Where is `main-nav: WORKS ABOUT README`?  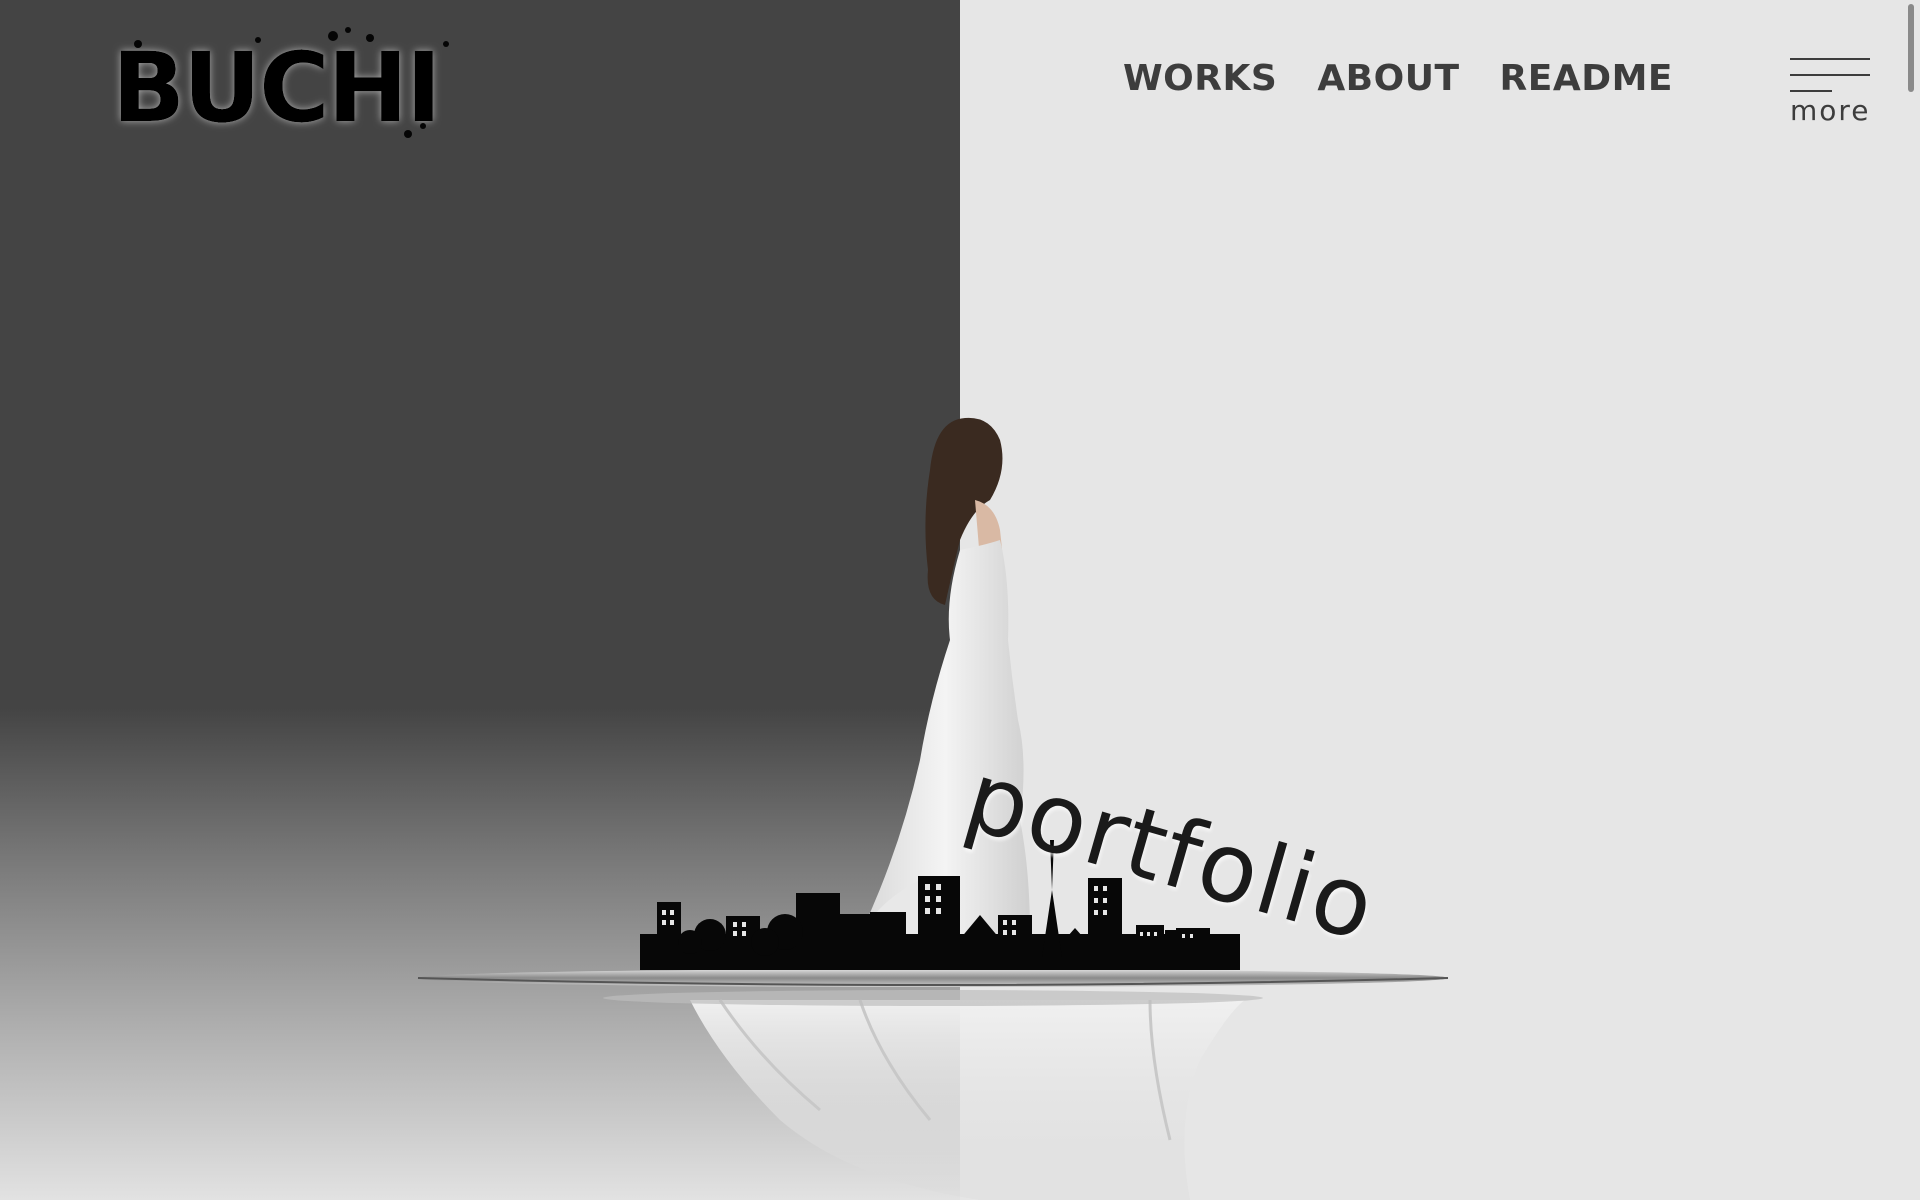 main-nav: WORKS ABOUT README is located at coordinates (1398, 78).